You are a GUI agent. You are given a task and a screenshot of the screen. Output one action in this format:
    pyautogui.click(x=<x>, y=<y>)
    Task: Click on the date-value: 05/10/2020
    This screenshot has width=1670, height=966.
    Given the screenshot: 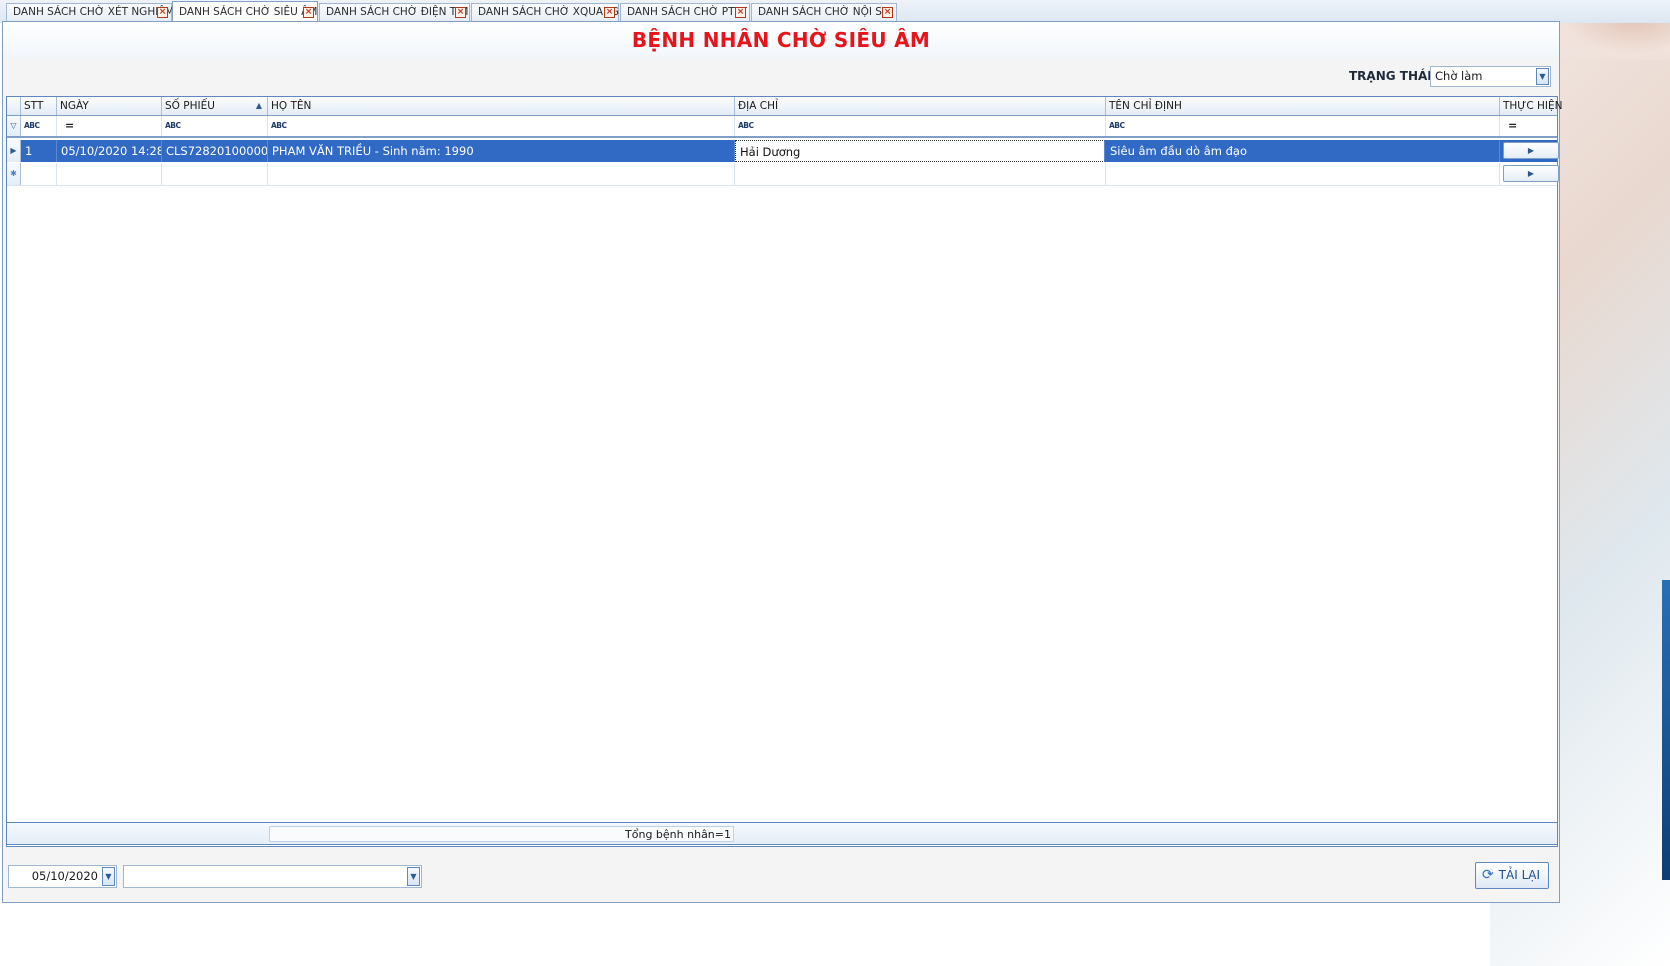 What is the action you would take?
    pyautogui.click(x=64, y=876)
    